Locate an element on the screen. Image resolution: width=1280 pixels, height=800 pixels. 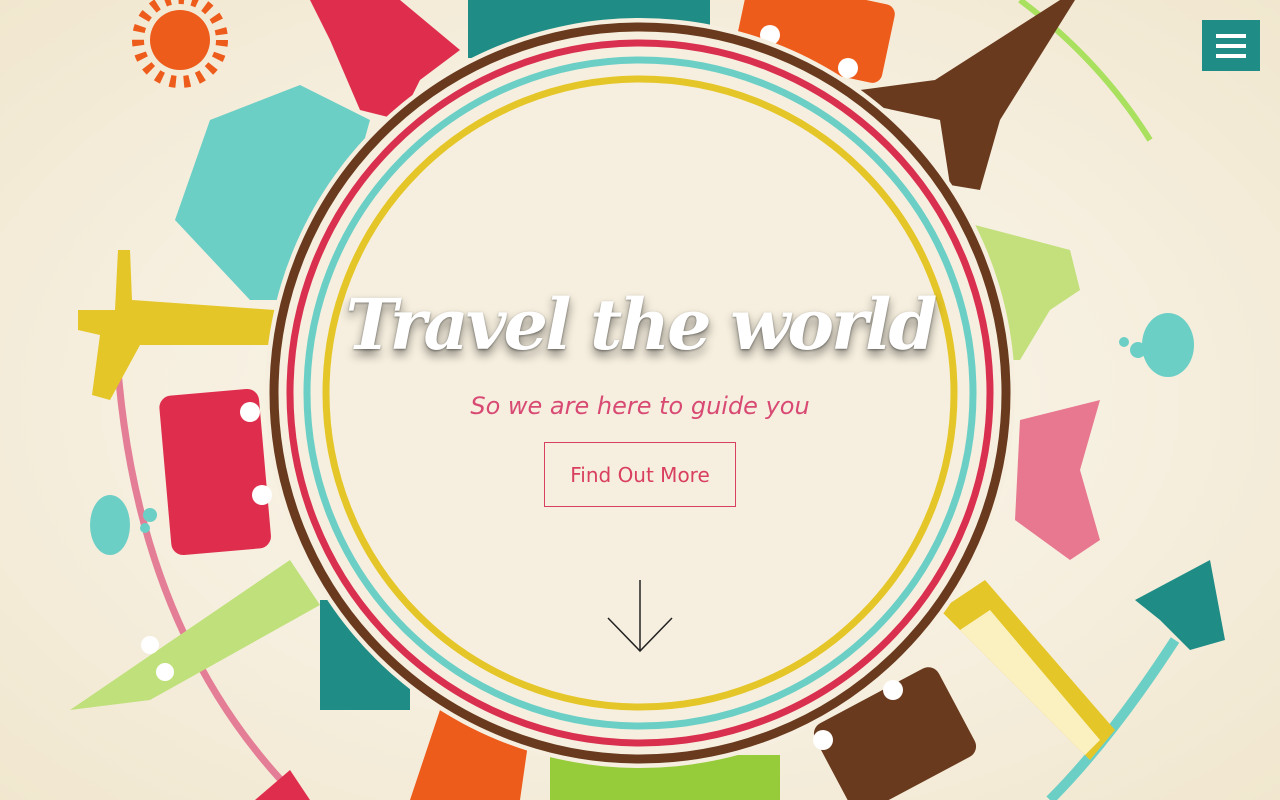
teal-cloud-icon is located at coordinates (1156, 345).